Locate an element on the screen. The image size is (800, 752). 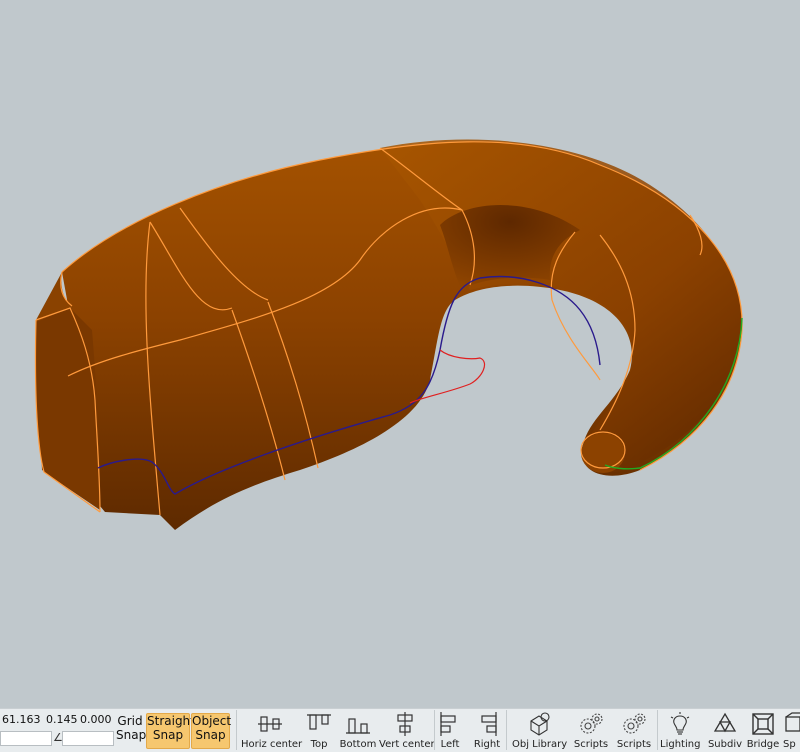
vert-center-icon is located at coordinates (405, 724).